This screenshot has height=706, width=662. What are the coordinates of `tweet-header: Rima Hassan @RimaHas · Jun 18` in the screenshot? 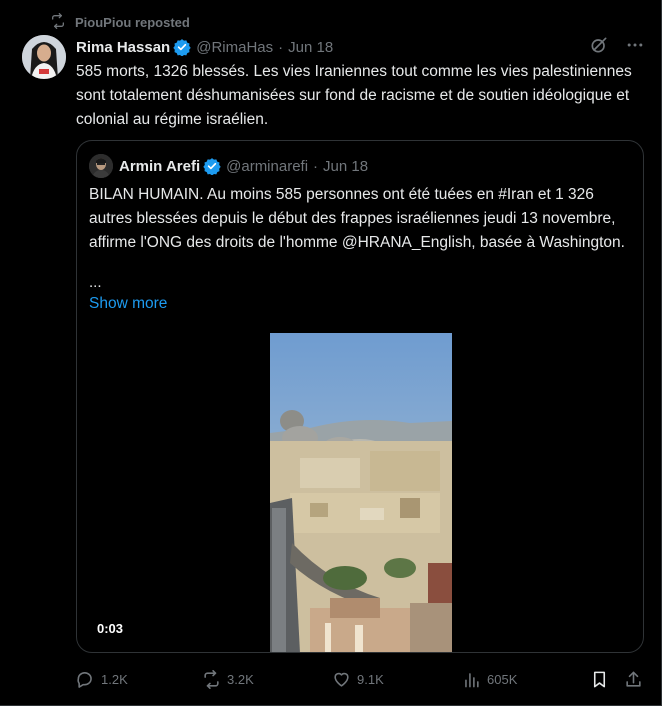 It's located at (360, 47).